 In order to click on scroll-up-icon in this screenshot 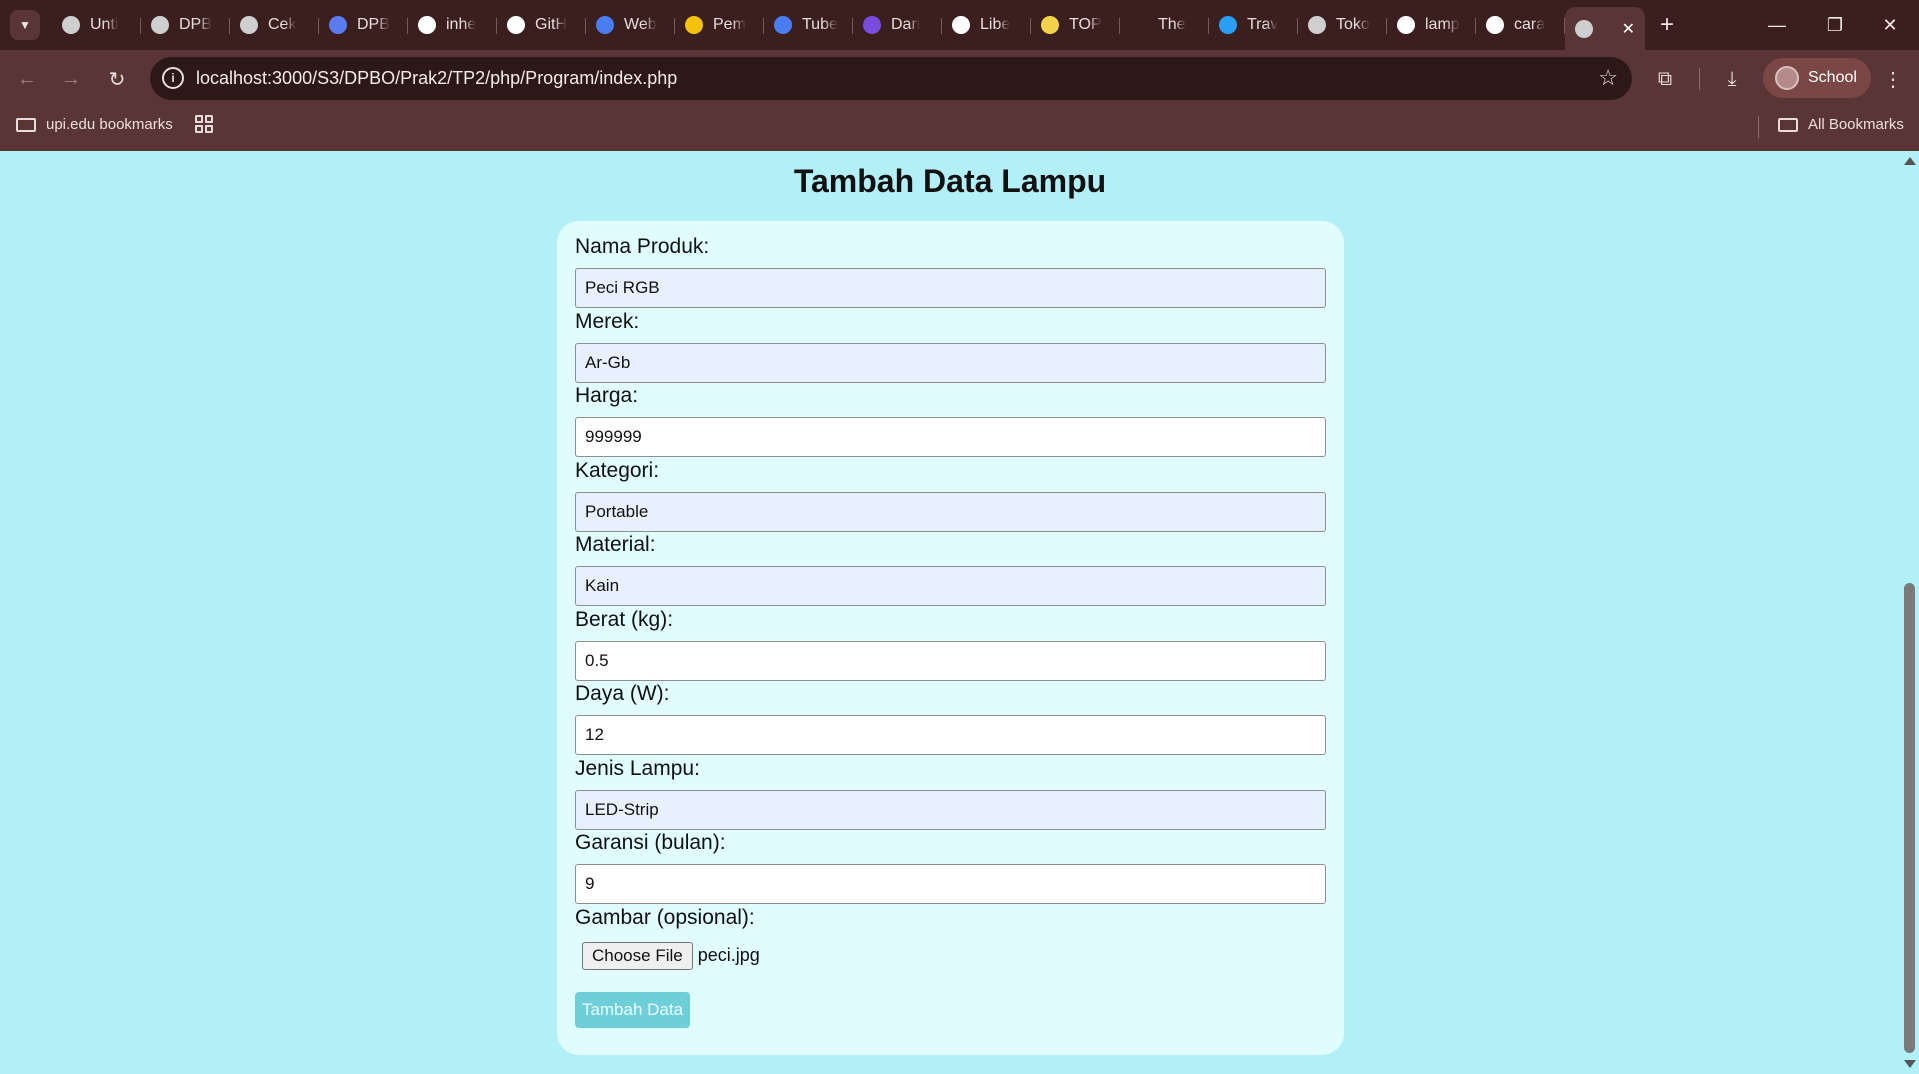, I will do `click(1910, 161)`.